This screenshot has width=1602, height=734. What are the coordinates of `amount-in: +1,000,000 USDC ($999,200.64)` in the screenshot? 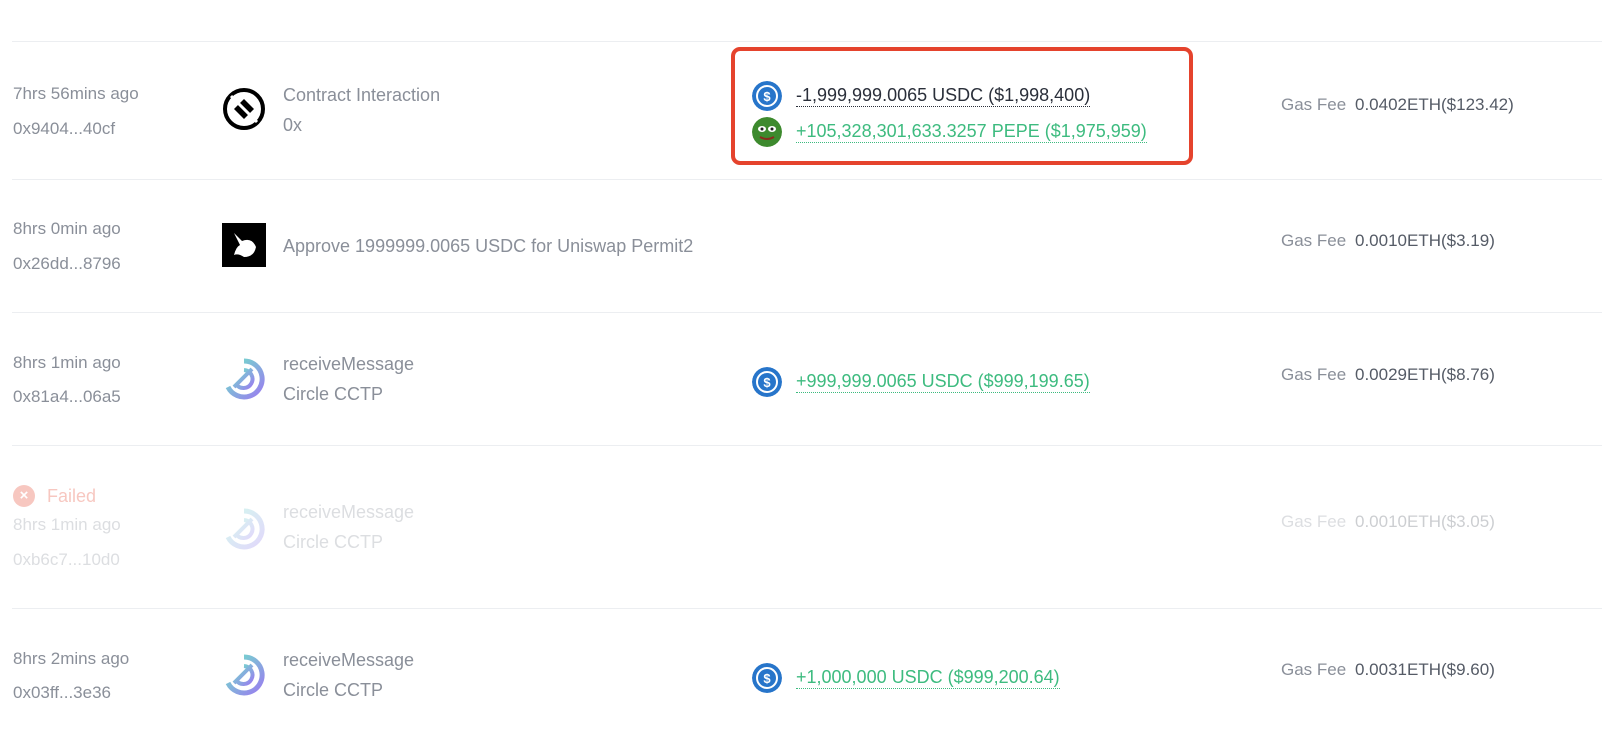 It's located at (928, 678).